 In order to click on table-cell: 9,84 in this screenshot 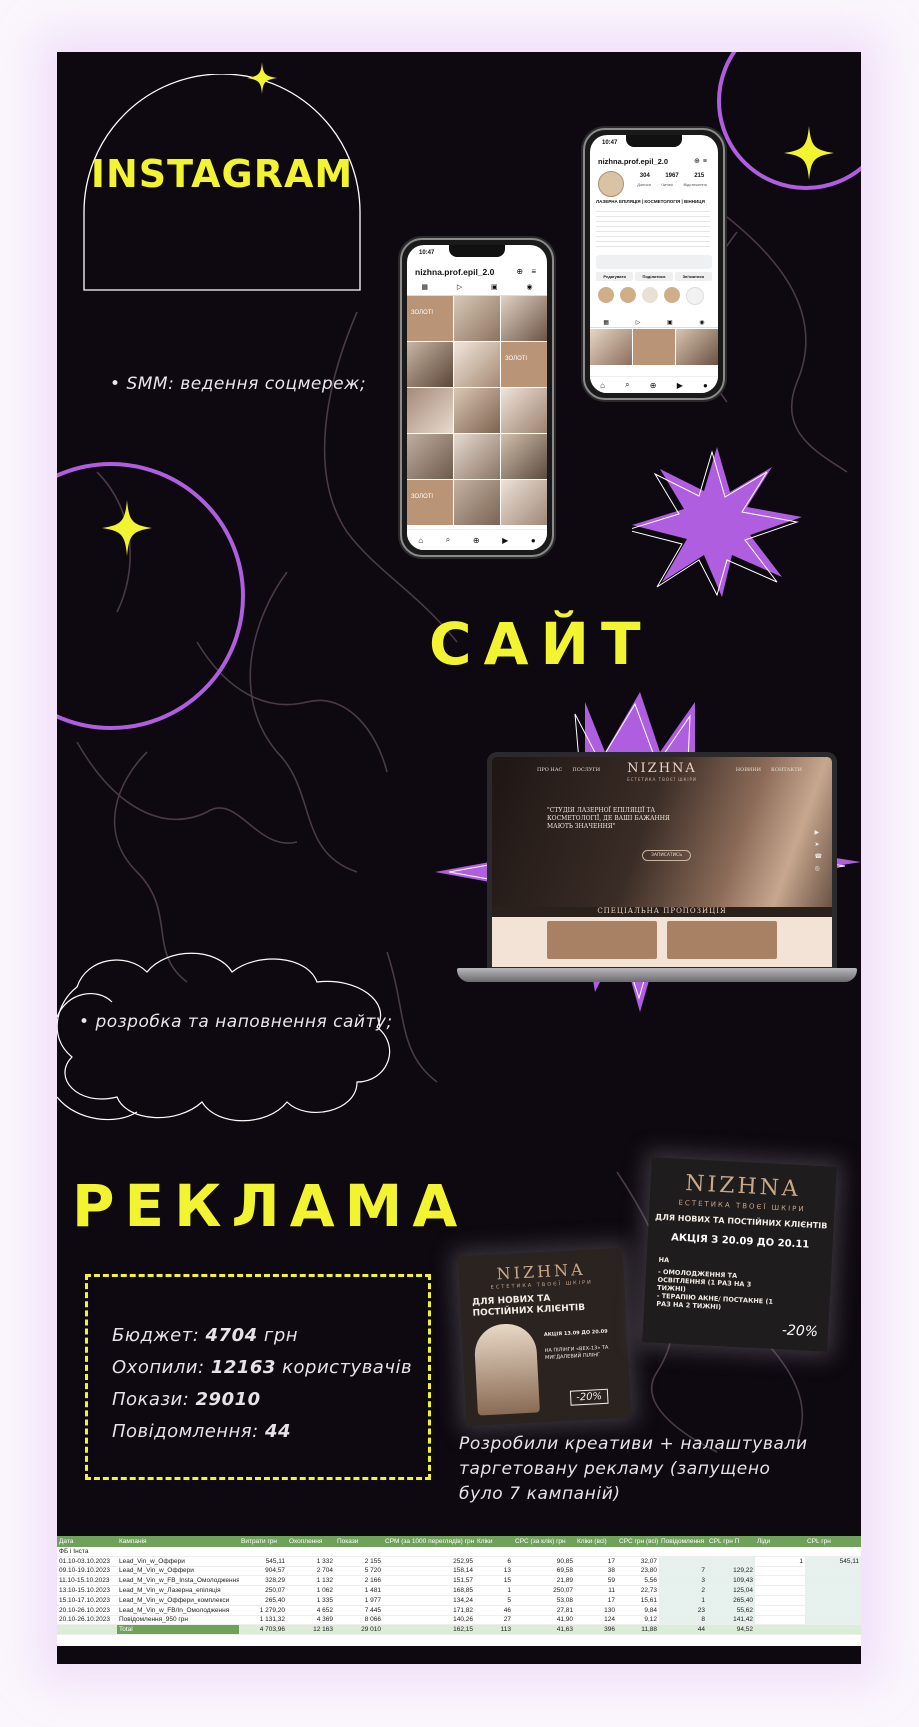, I will do `click(638, 1610)`.